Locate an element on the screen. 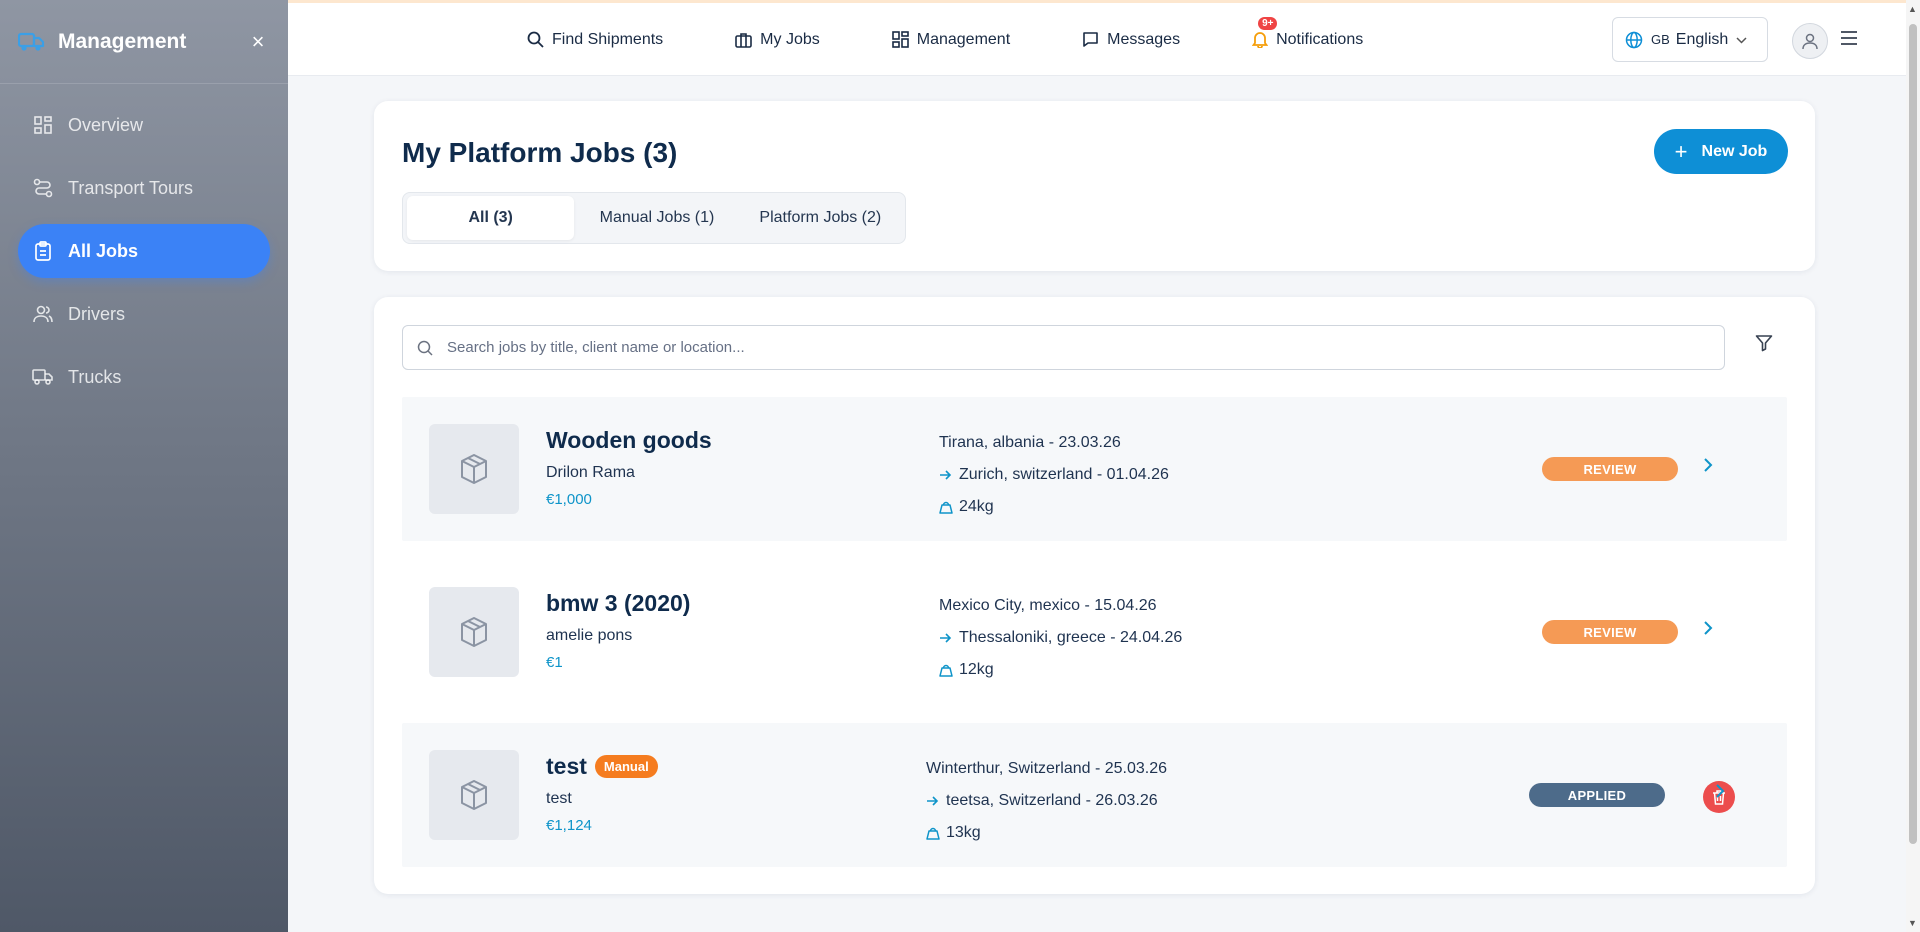 Image resolution: width=1920 pixels, height=932 pixels. nav-management: Management is located at coordinates (951, 39).